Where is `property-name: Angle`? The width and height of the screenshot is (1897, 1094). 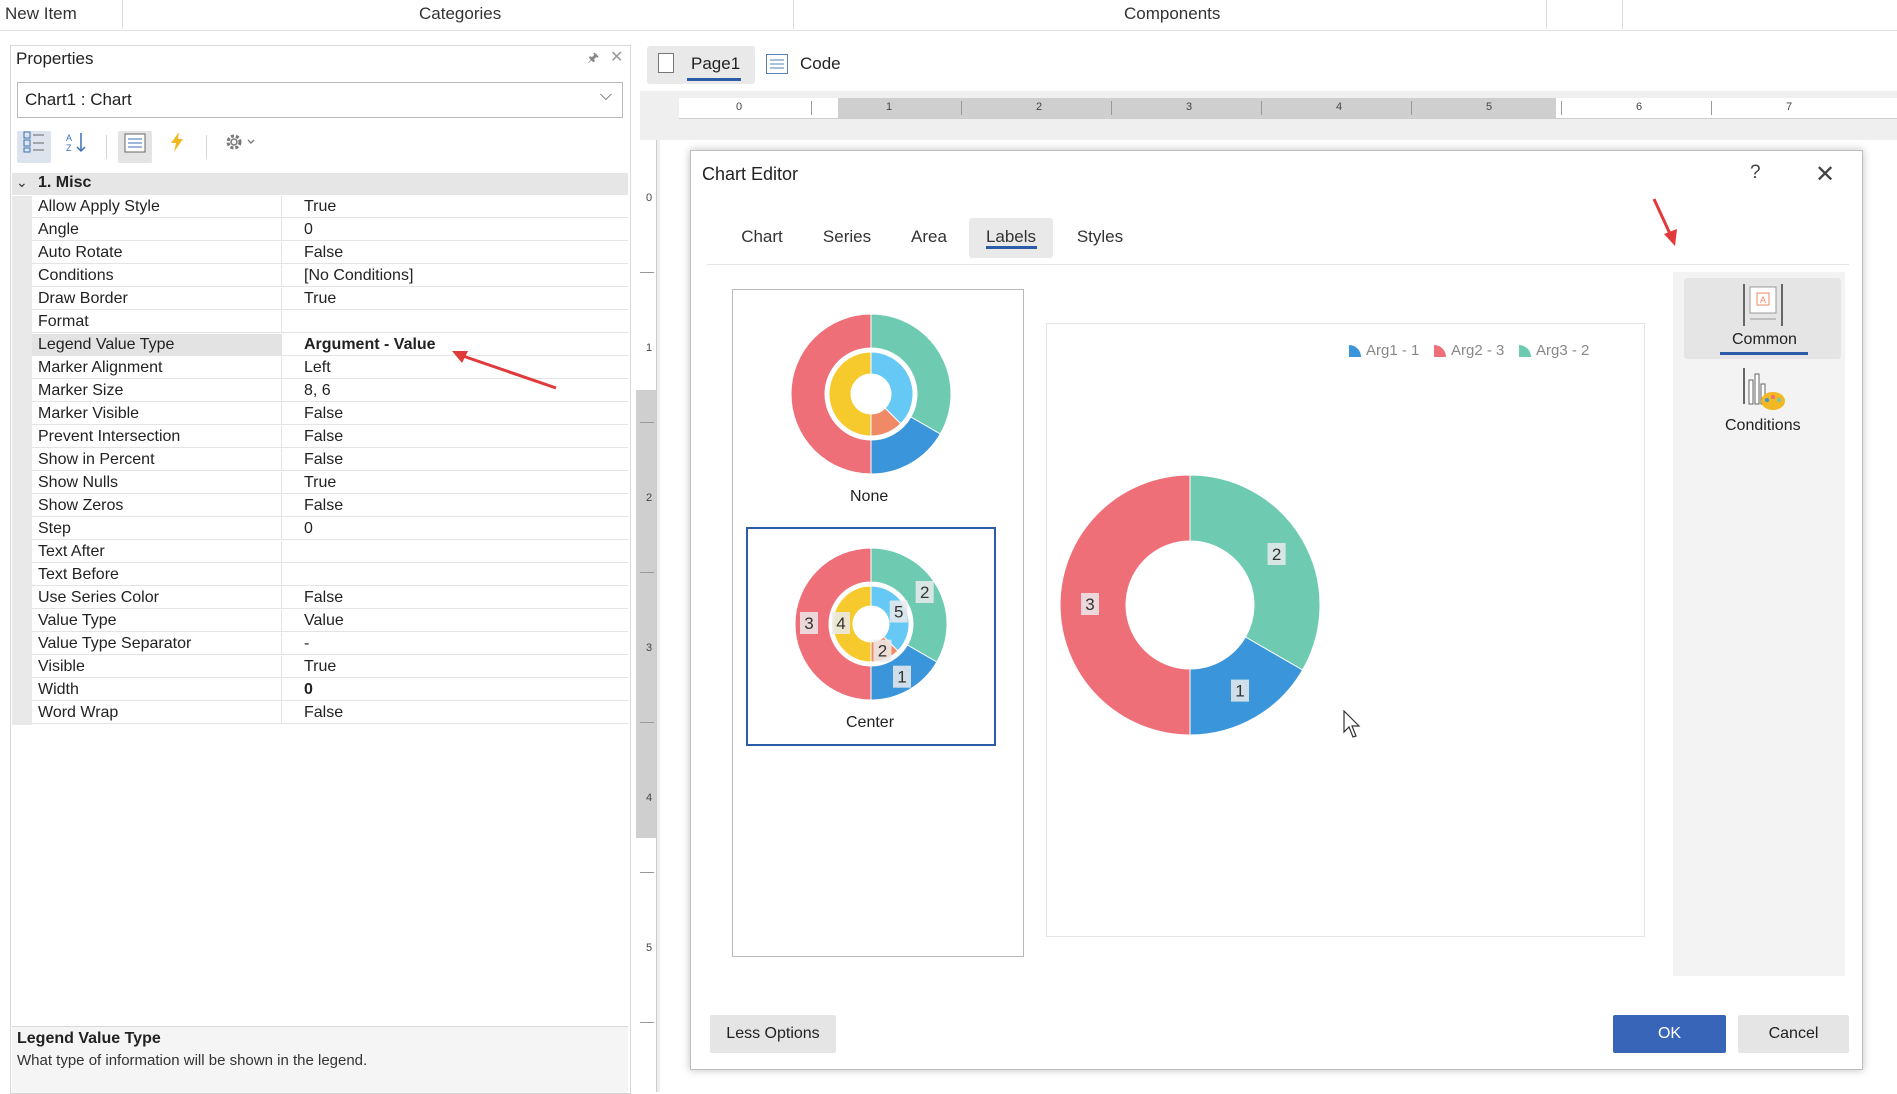 property-name: Angle is located at coordinates (157, 230).